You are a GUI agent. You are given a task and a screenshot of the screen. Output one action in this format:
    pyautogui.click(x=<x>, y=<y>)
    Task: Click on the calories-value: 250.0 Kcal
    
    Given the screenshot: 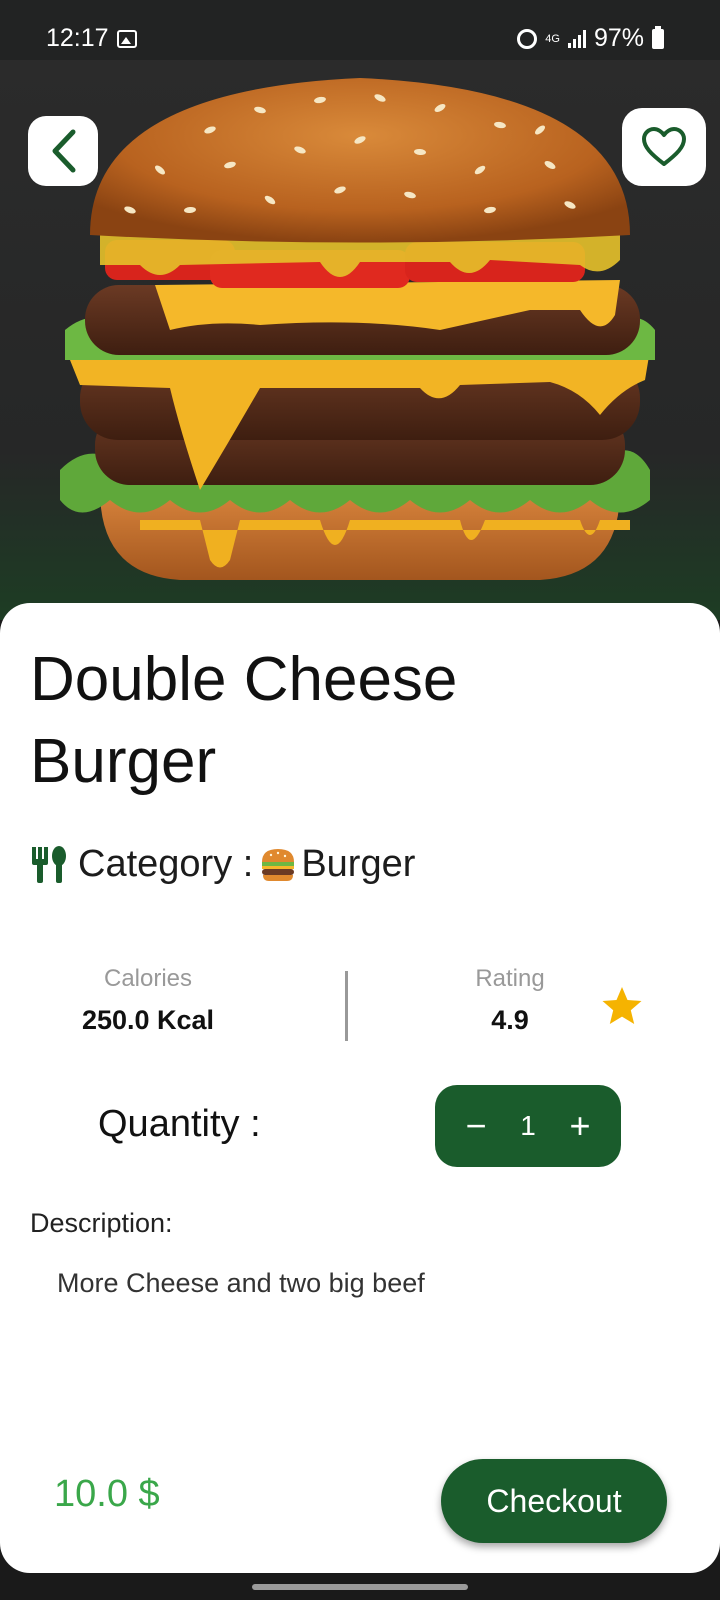 What is the action you would take?
    pyautogui.click(x=148, y=1020)
    